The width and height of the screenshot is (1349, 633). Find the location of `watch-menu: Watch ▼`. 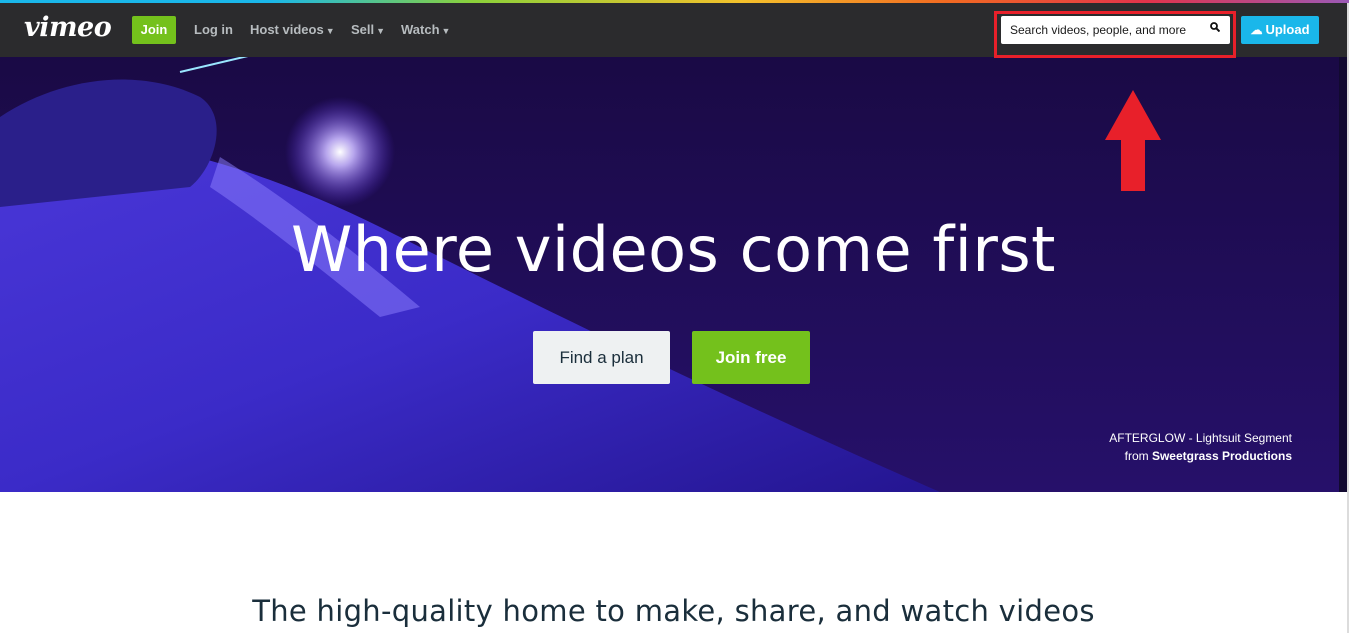

watch-menu: Watch ▼ is located at coordinates (425, 29).